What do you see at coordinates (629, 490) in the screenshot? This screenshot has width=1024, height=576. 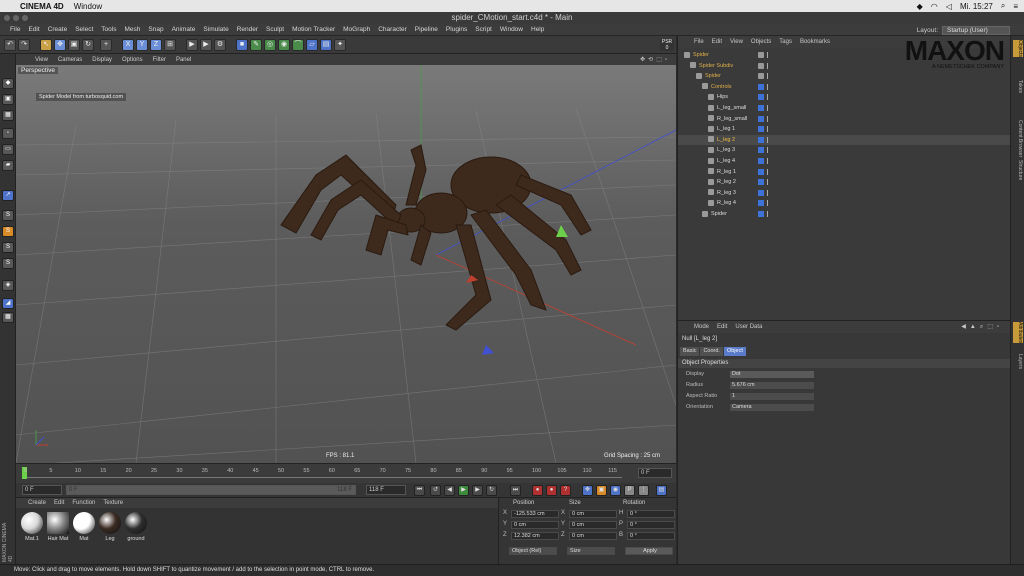 I see `record-parameter-icon: P` at bounding box center [629, 490].